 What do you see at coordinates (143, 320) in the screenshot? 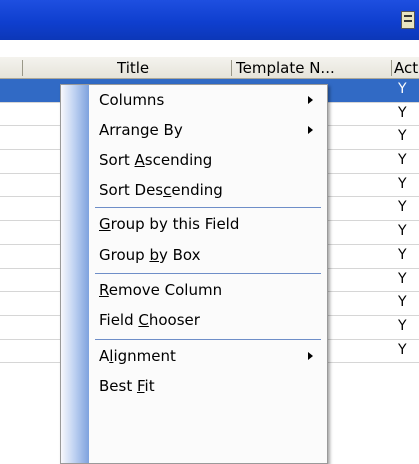
I see `menu-item-mnemonic: C` at bounding box center [143, 320].